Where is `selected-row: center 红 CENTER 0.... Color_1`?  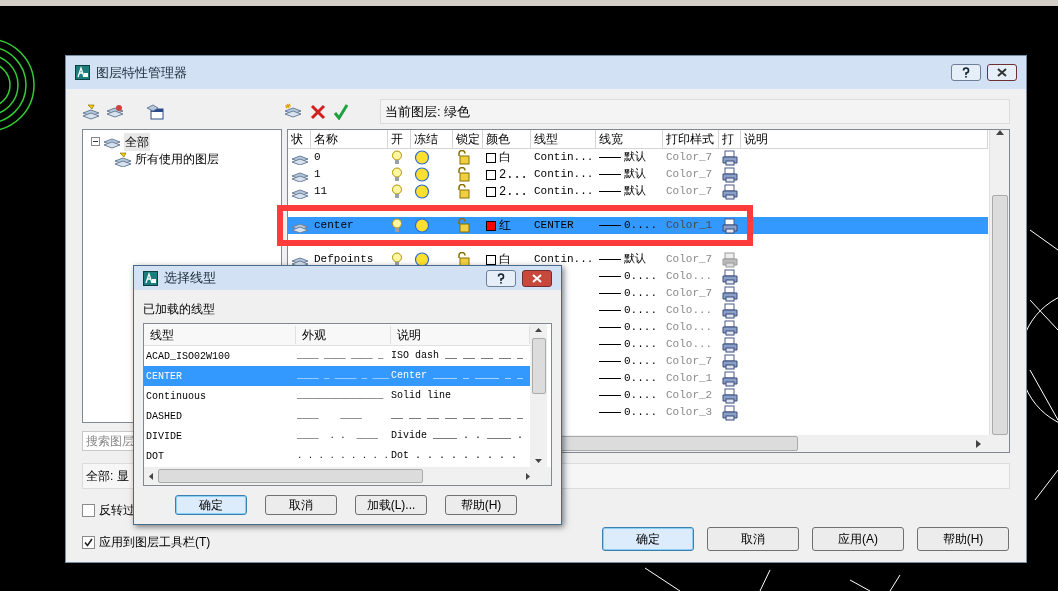 selected-row: center 红 CENTER 0.... Color_1 is located at coordinates (638, 225).